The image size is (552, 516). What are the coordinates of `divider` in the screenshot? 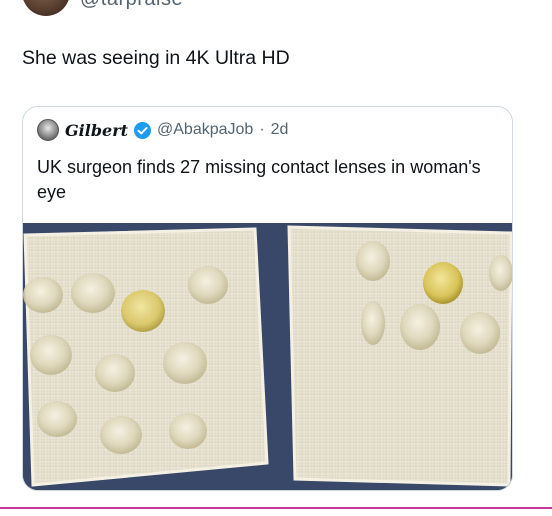 It's located at (276, 508).